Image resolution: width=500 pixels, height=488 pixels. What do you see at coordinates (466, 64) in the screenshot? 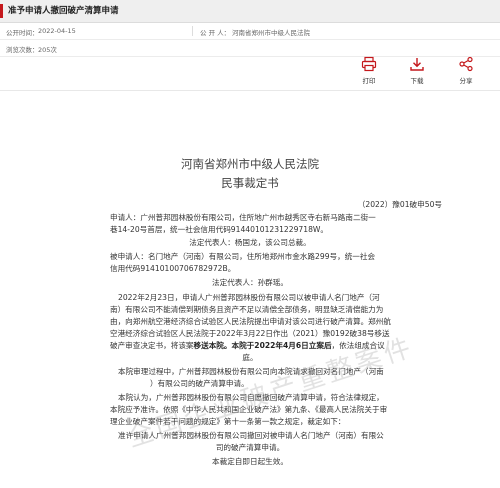
I see `share-icon` at bounding box center [466, 64].